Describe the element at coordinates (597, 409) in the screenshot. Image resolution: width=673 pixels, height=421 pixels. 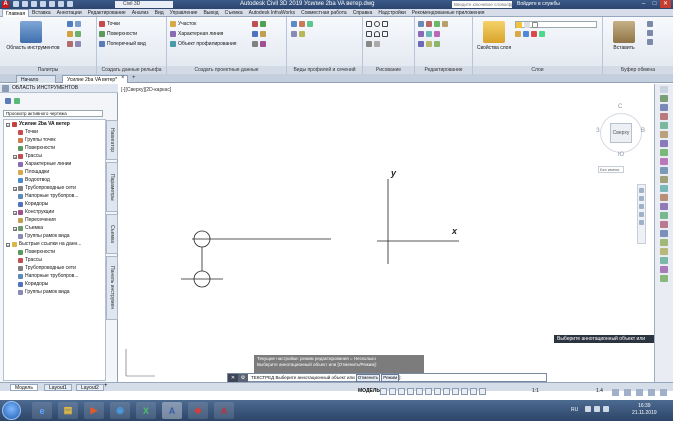
I see `tray-network-icon` at that location.